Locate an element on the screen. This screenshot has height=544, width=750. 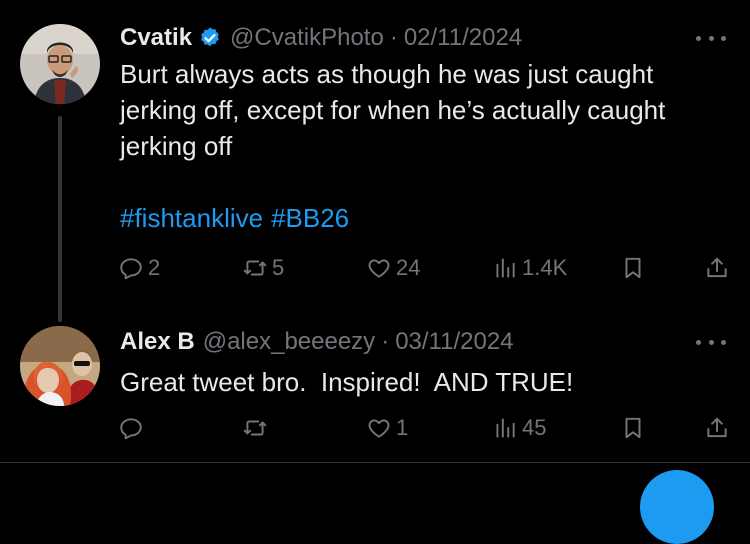
like-count: 1 is located at coordinates (402, 427).